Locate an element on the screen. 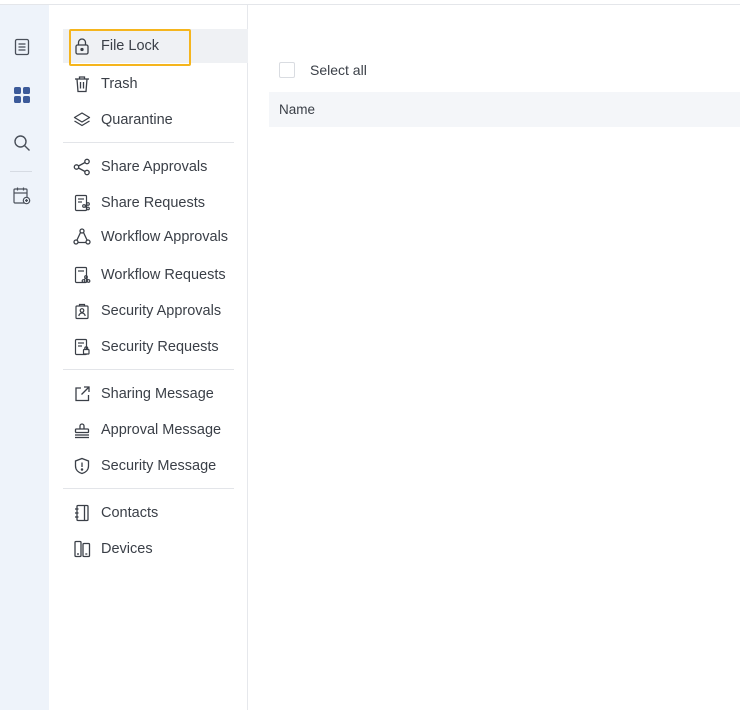 The height and width of the screenshot is (710, 740). calendar-share-icon is located at coordinates (22, 196).